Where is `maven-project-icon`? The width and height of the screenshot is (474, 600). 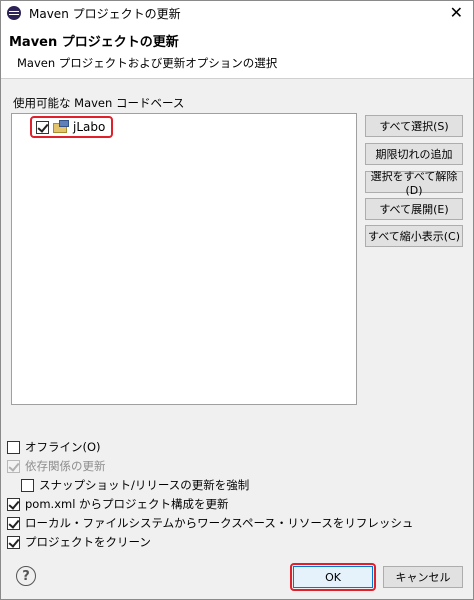 maven-project-icon is located at coordinates (61, 127).